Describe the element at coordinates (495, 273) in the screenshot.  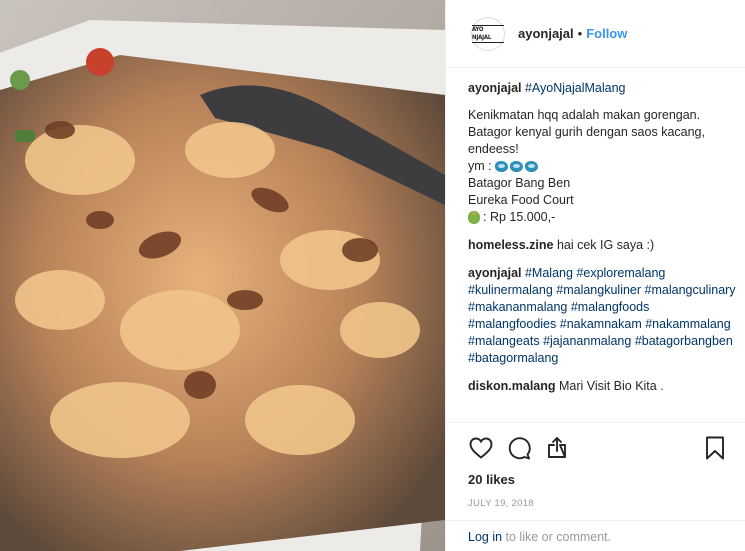
I see `comment-username: ayonjajal` at that location.